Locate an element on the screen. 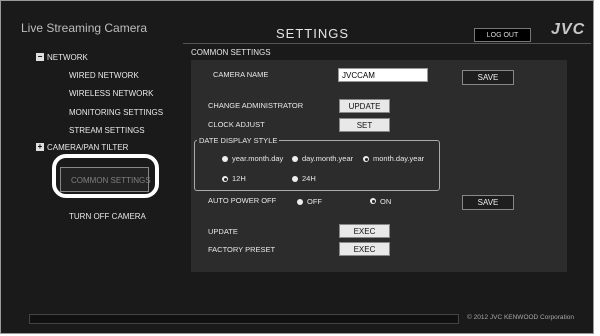 The height and width of the screenshot is (336, 600). format-month-day-year-label: month.day.year is located at coordinates (399, 158).